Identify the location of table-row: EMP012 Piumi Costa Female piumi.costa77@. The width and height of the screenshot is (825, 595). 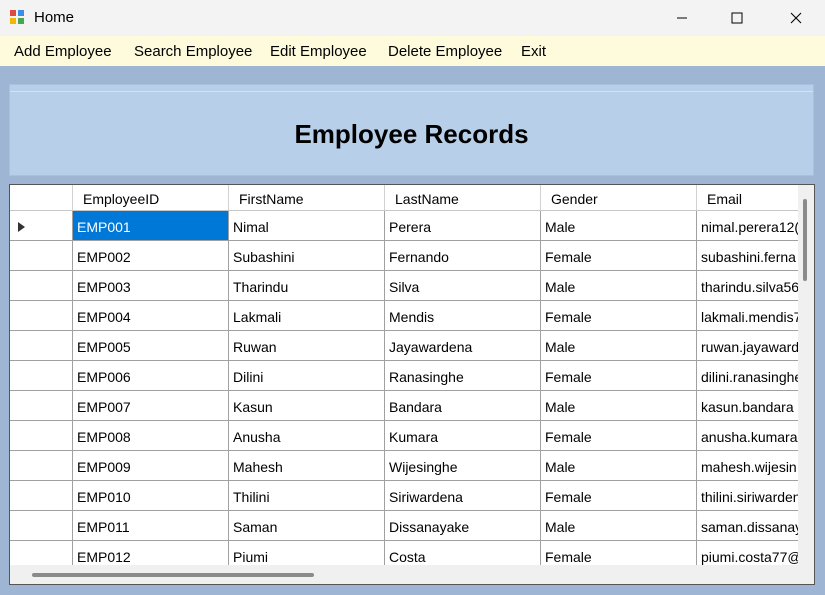
(404, 553).